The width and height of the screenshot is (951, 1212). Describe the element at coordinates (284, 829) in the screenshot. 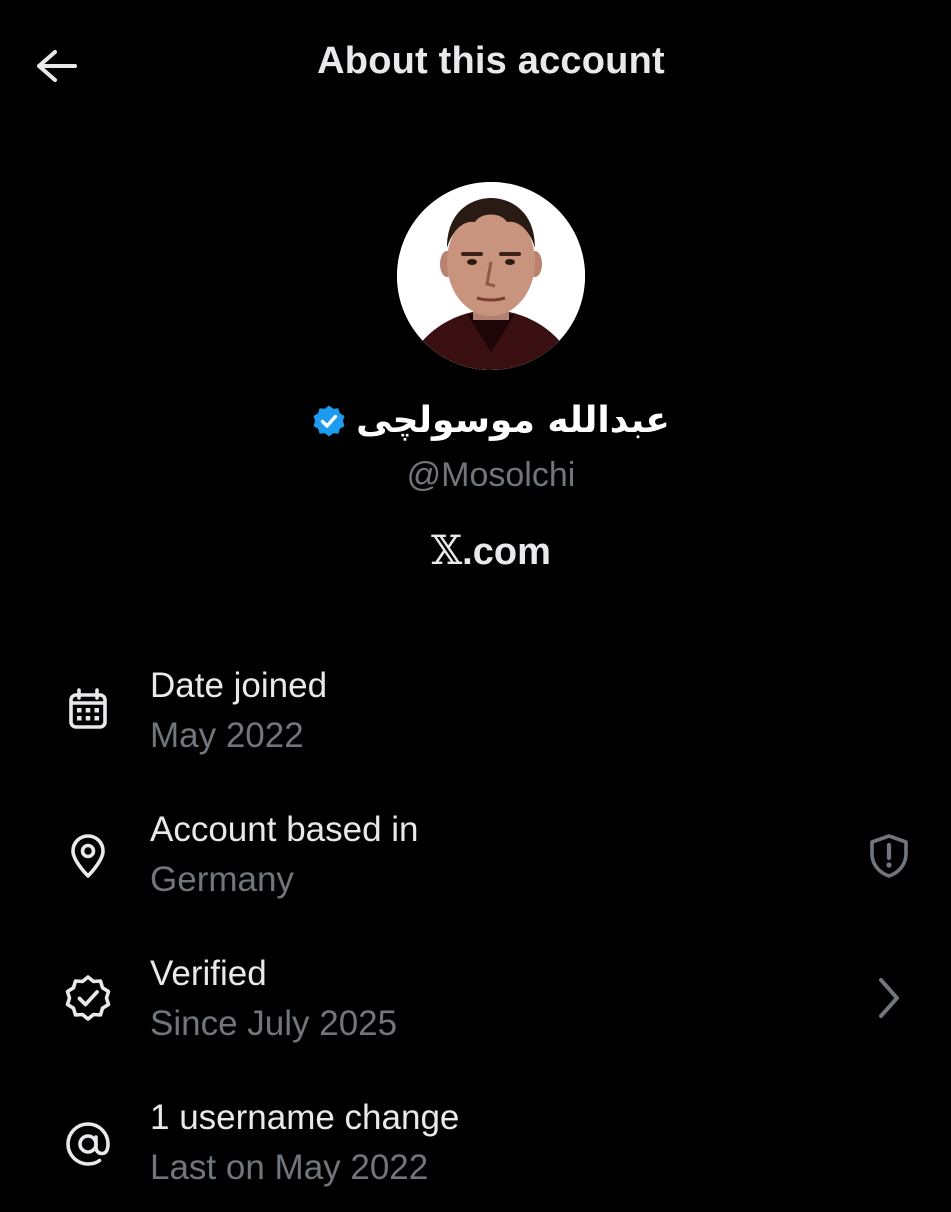

I see `info-label: Account based in` at that location.